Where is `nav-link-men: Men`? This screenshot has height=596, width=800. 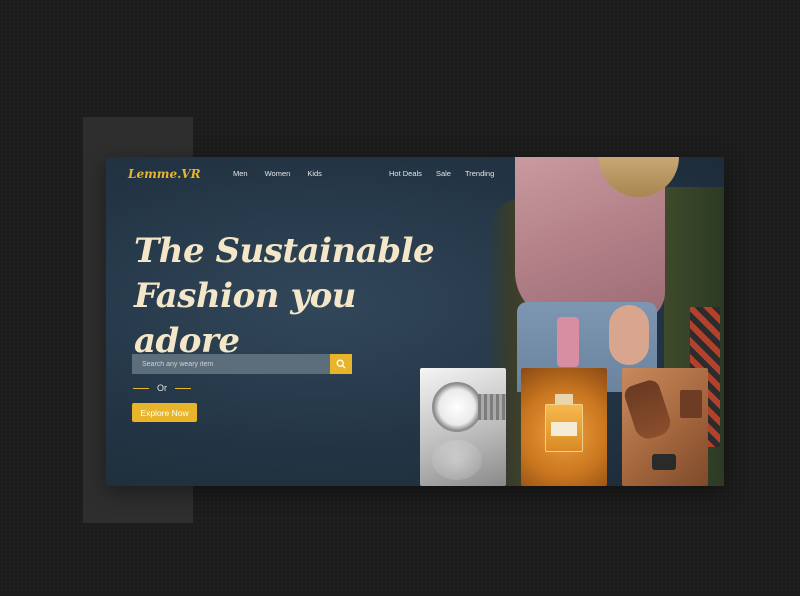
nav-link-men: Men is located at coordinates (240, 173).